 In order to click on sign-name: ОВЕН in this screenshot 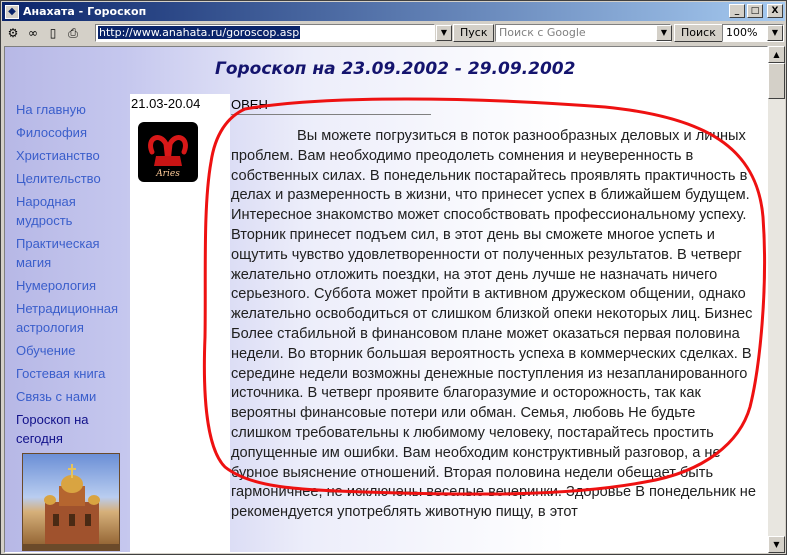, I will do `click(249, 104)`.